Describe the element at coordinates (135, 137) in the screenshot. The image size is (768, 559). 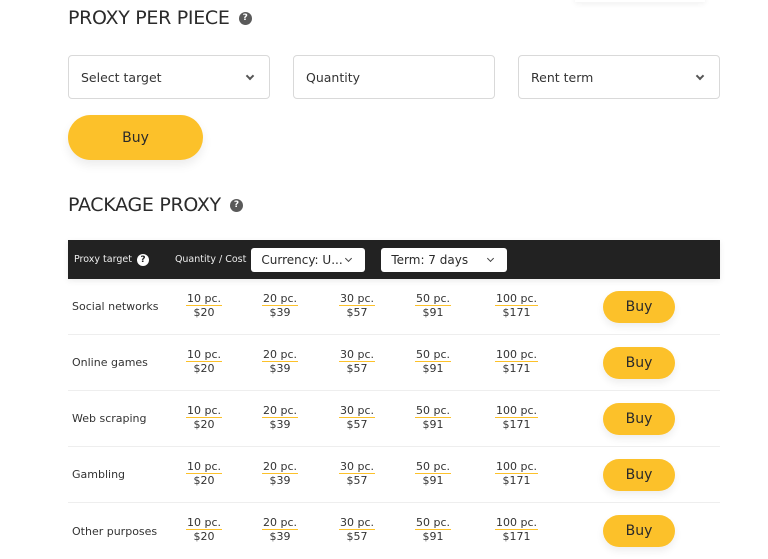
I see `buy-per-piece-button: Buy` at that location.